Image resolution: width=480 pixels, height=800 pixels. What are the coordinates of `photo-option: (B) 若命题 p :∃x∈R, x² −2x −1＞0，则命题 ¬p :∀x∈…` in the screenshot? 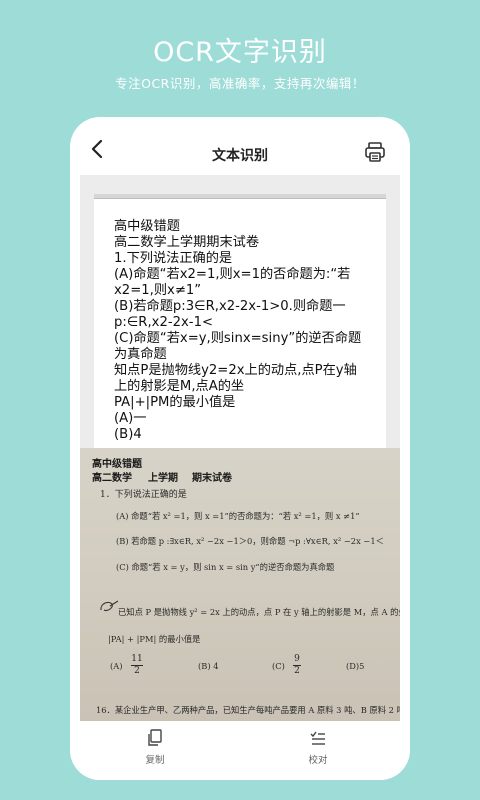 It's located at (250, 541).